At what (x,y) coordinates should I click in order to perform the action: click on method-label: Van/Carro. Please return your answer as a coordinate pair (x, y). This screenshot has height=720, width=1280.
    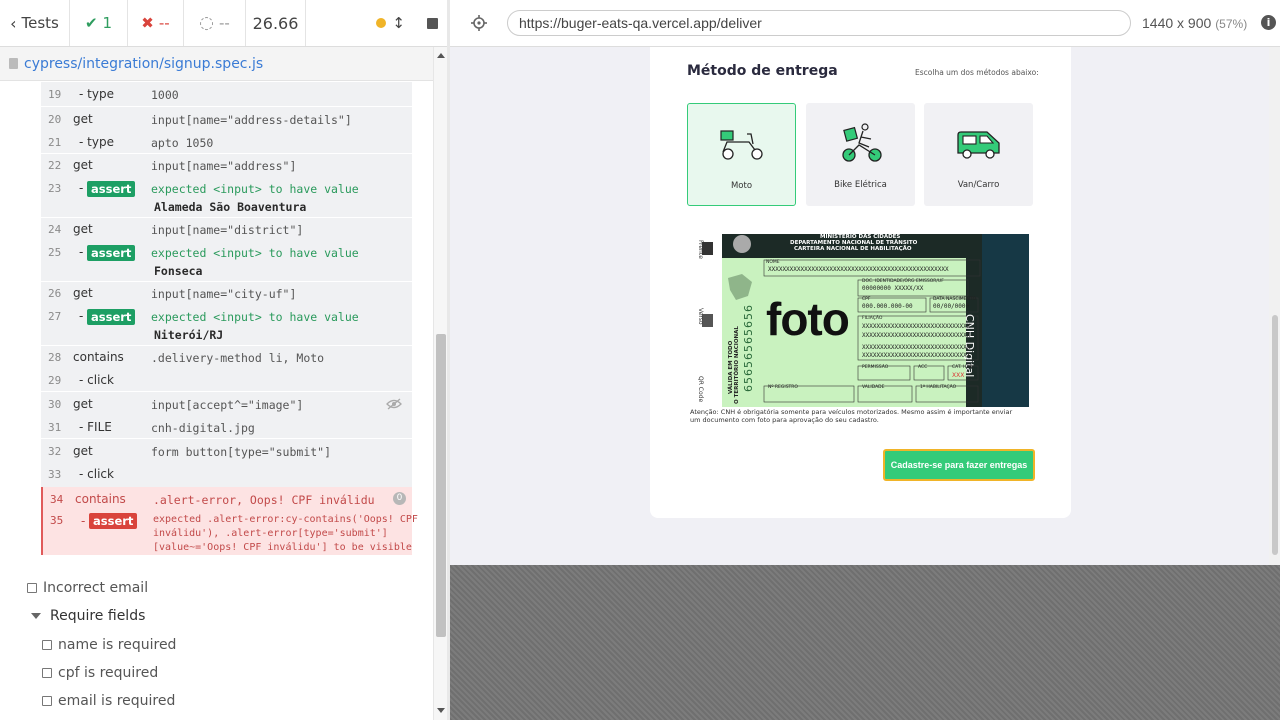
    Looking at the image, I should click on (978, 185).